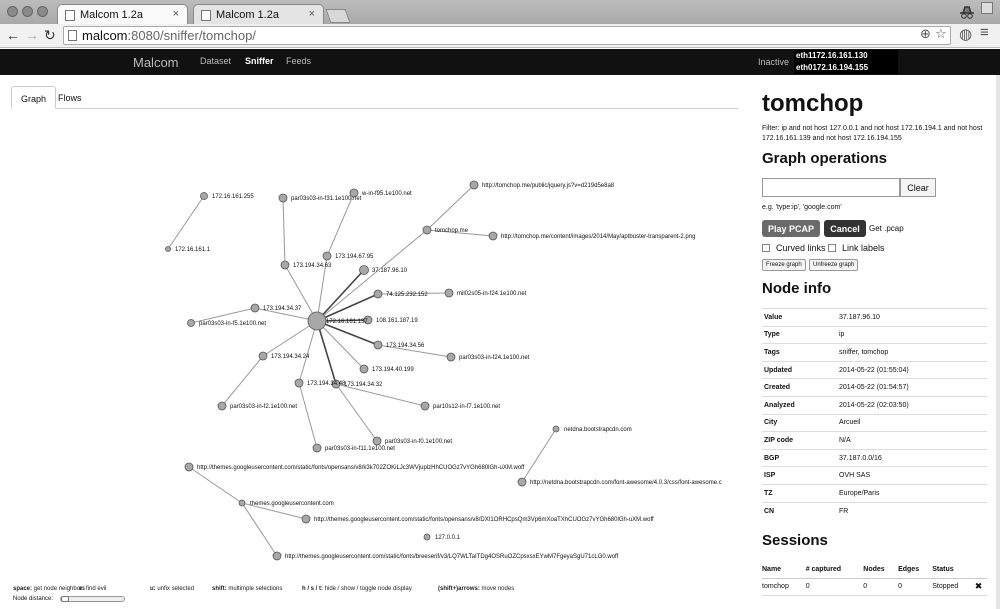 The width and height of the screenshot is (1000, 609). What do you see at coordinates (507, 35) in the screenshot?
I see `address-bar: malcom:8080/sniffer/tomchop/` at bounding box center [507, 35].